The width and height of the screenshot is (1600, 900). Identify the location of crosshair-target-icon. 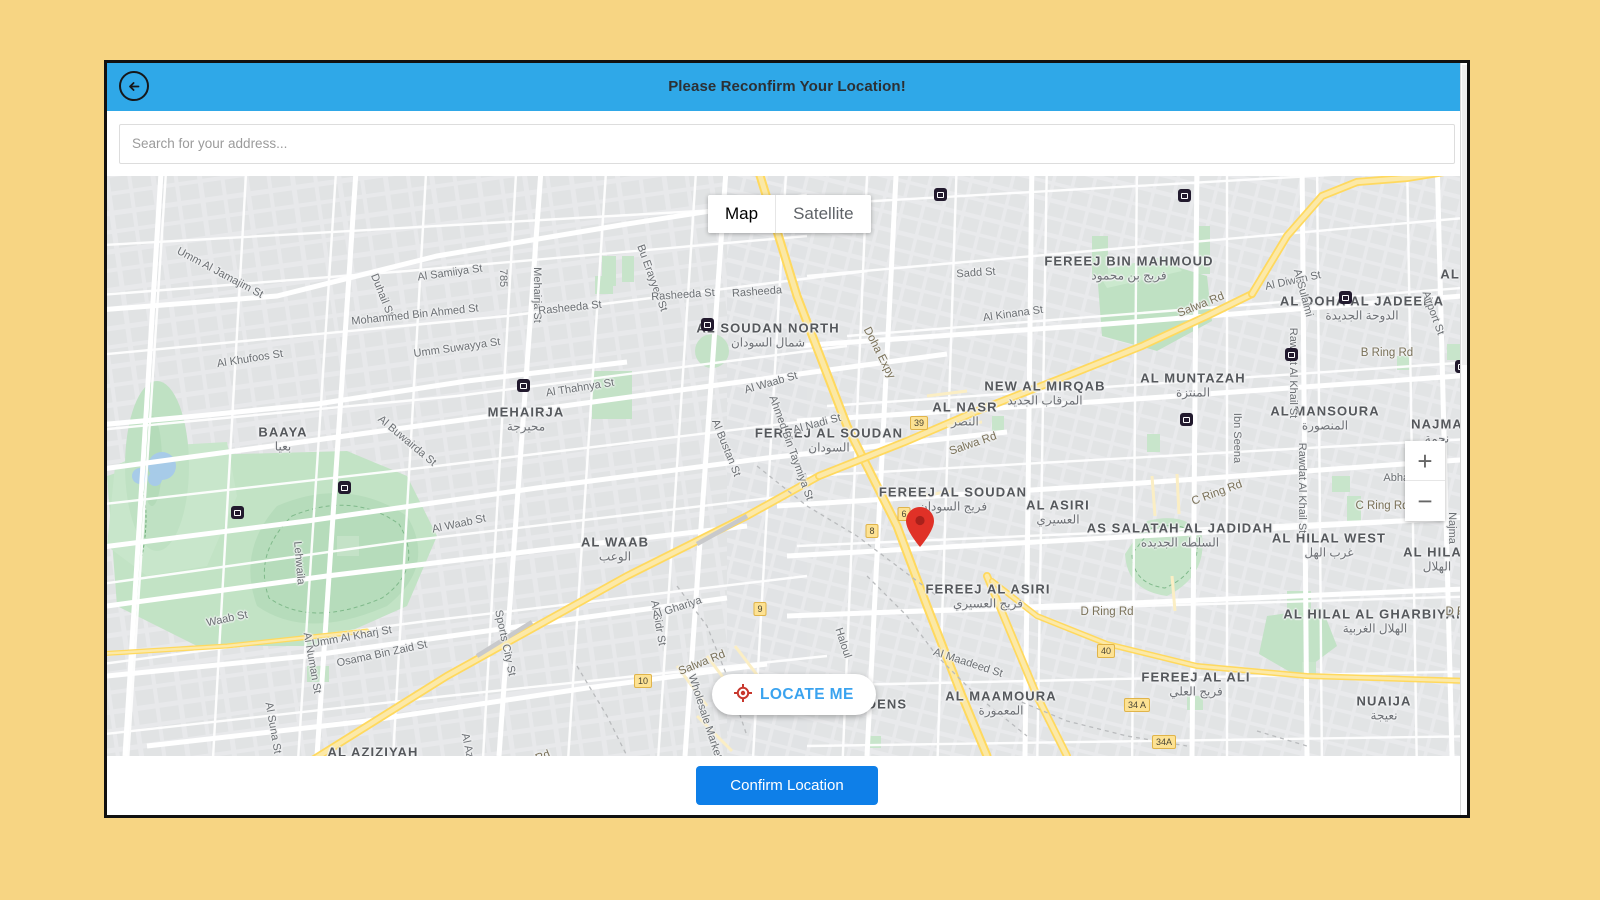
(743, 694).